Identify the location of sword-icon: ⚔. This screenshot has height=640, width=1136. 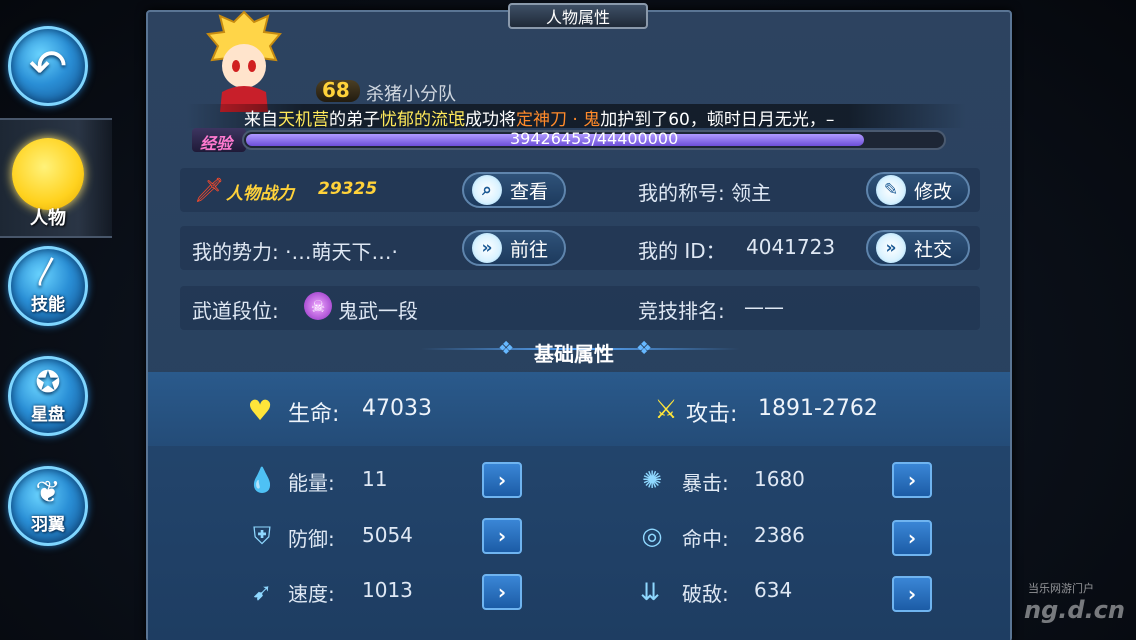
(666, 410).